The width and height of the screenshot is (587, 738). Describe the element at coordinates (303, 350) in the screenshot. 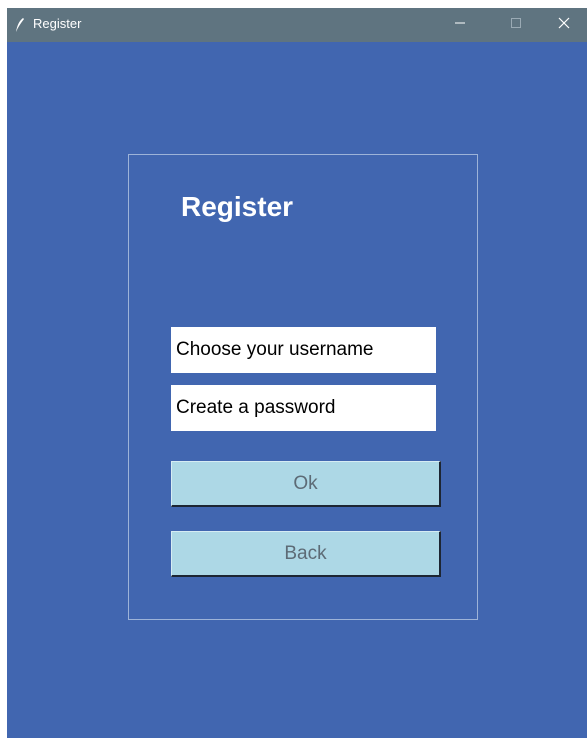

I see `username-field` at that location.